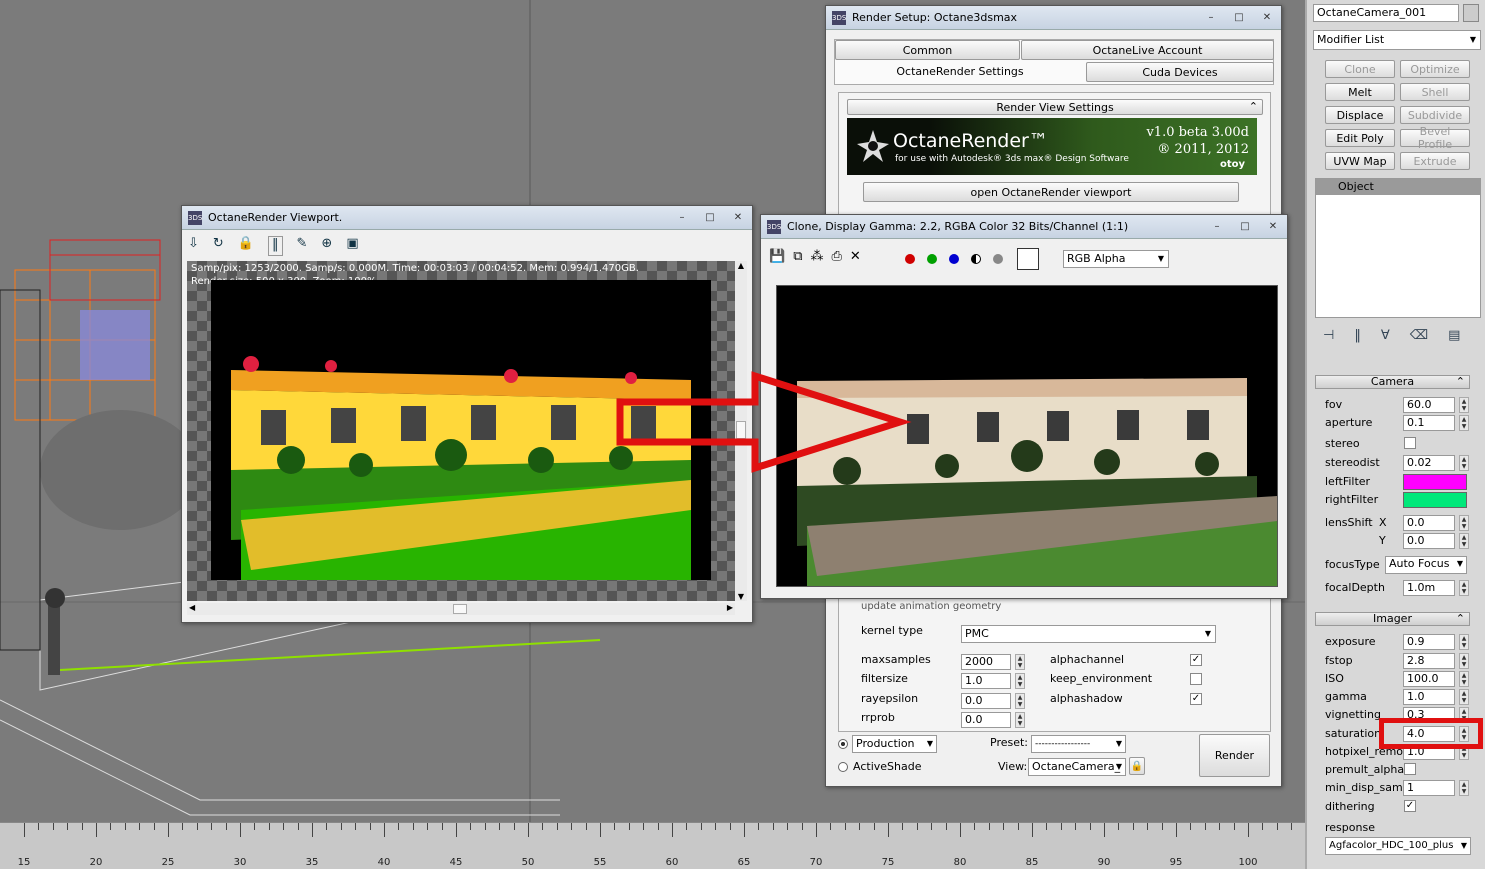  What do you see at coordinates (1454, 335) in the screenshot?
I see `configure-sets-icon: ▤` at bounding box center [1454, 335].